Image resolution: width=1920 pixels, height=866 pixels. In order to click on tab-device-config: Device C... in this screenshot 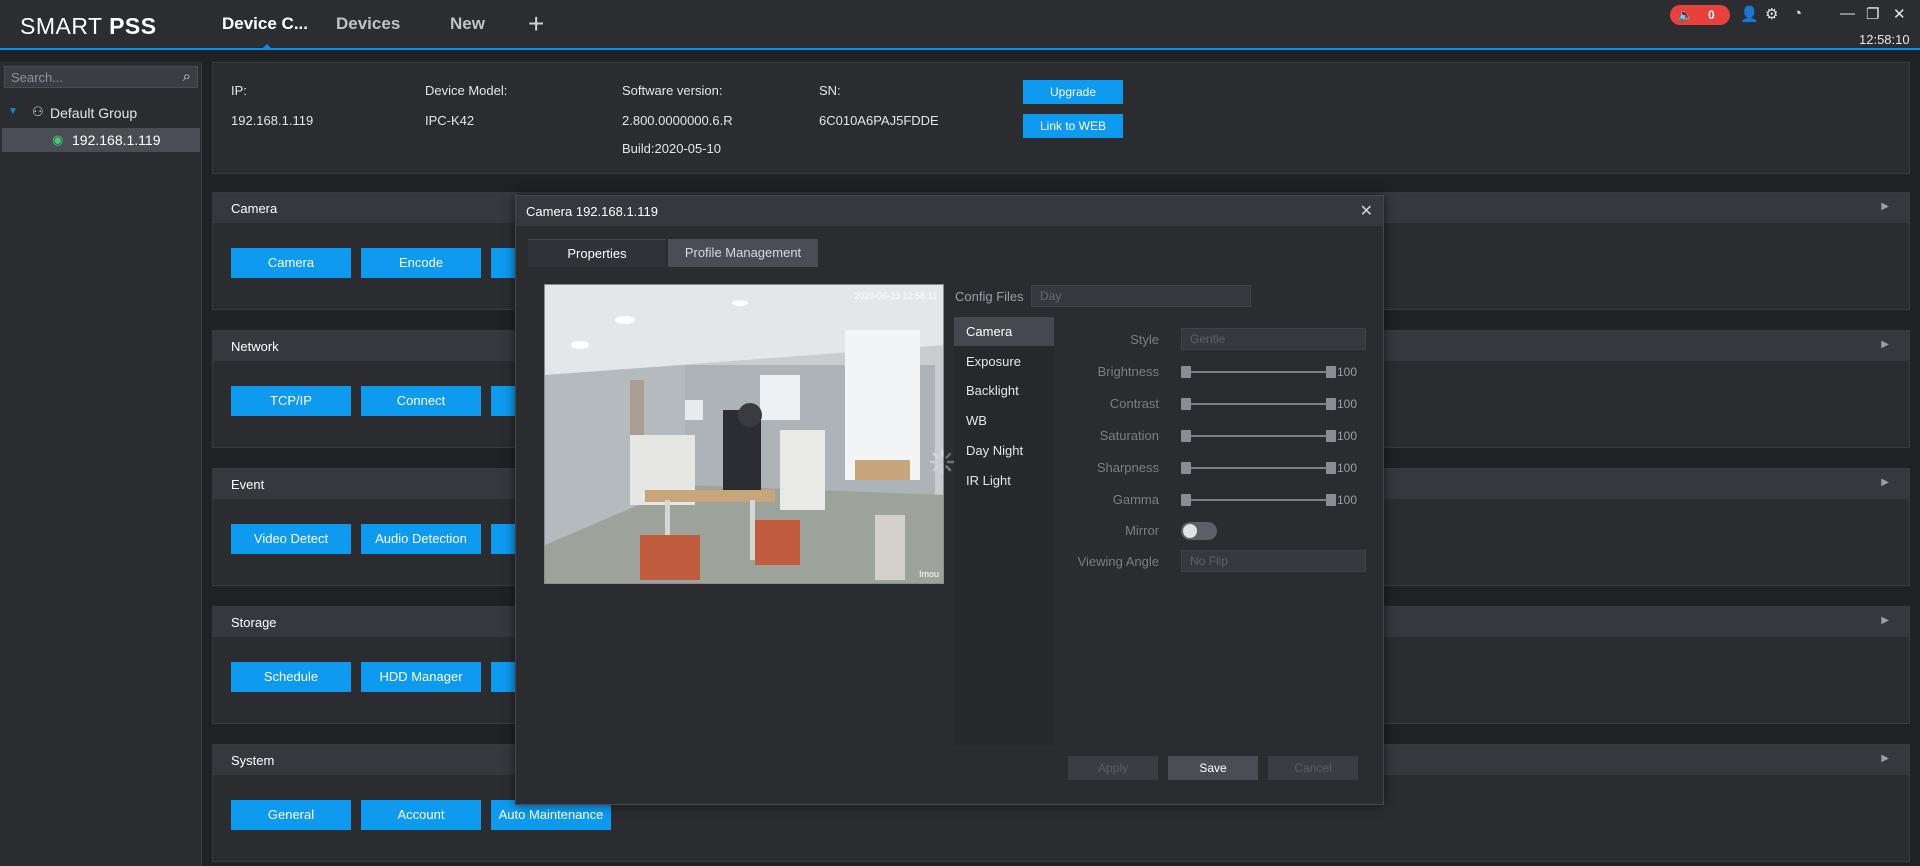, I will do `click(265, 24)`.